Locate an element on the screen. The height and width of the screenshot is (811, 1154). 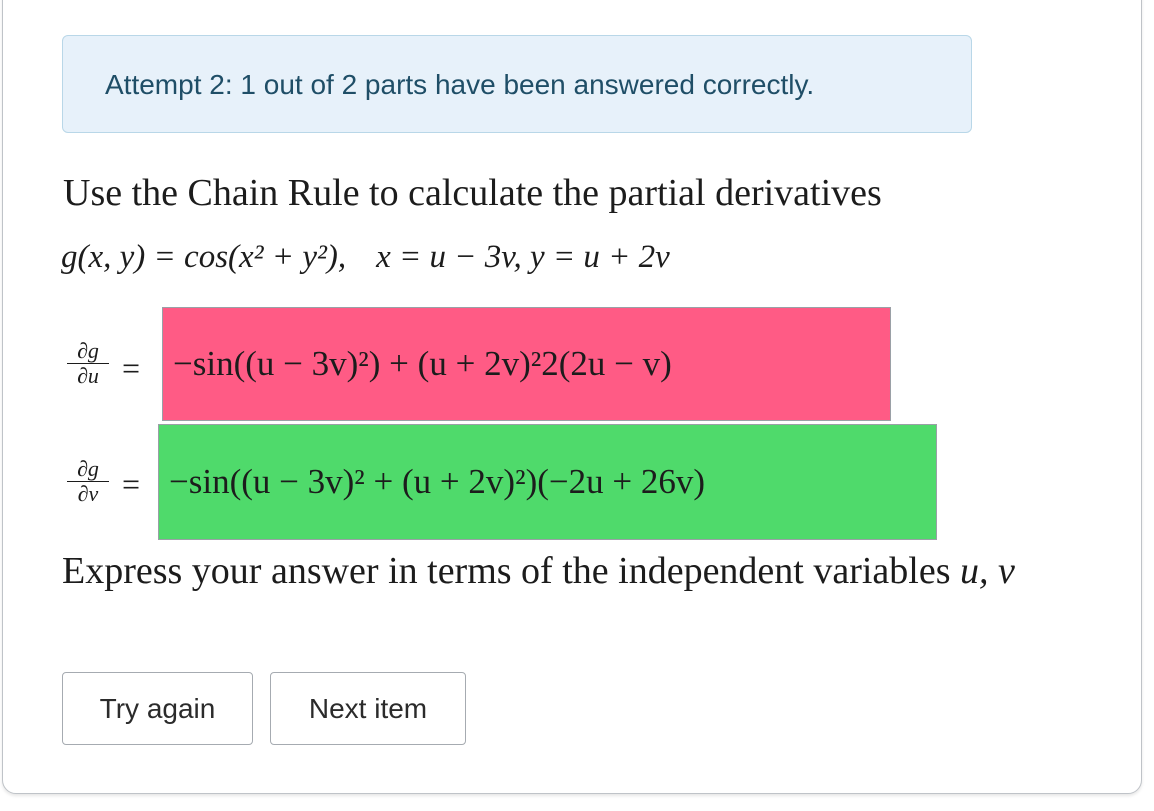
next-item-button: Next item is located at coordinates (368, 708).